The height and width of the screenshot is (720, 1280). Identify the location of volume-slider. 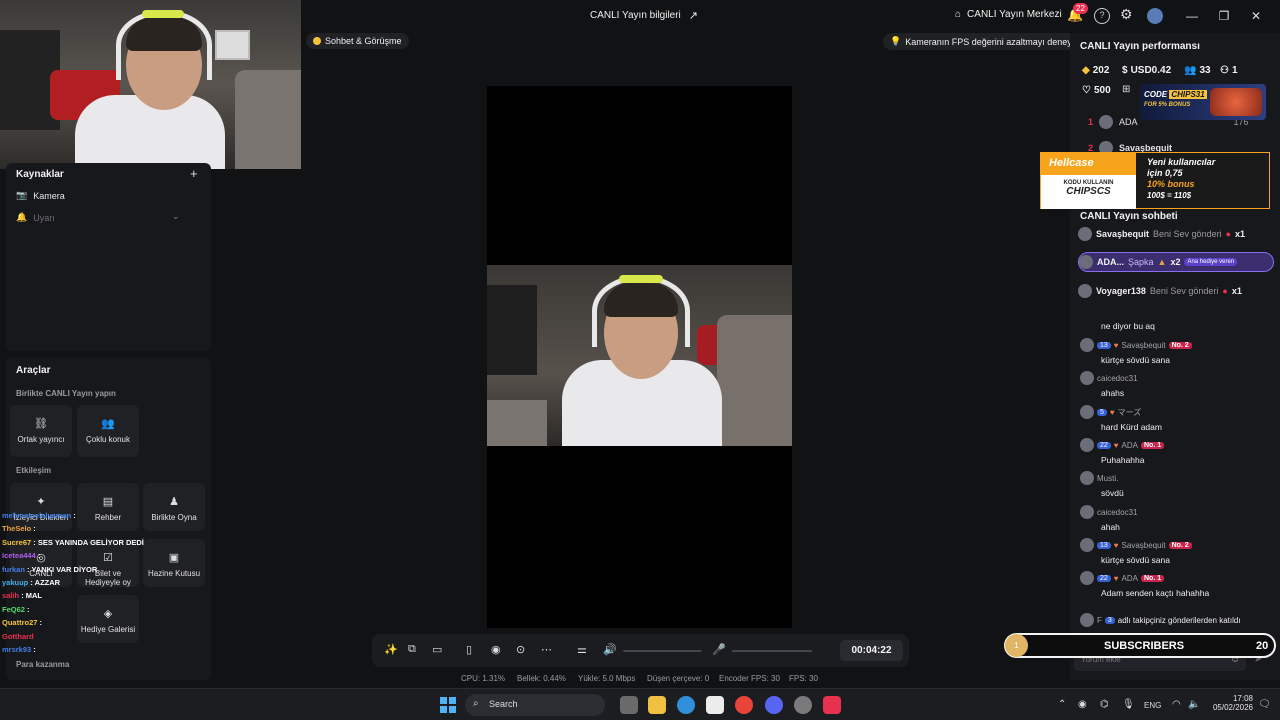
(662, 651).